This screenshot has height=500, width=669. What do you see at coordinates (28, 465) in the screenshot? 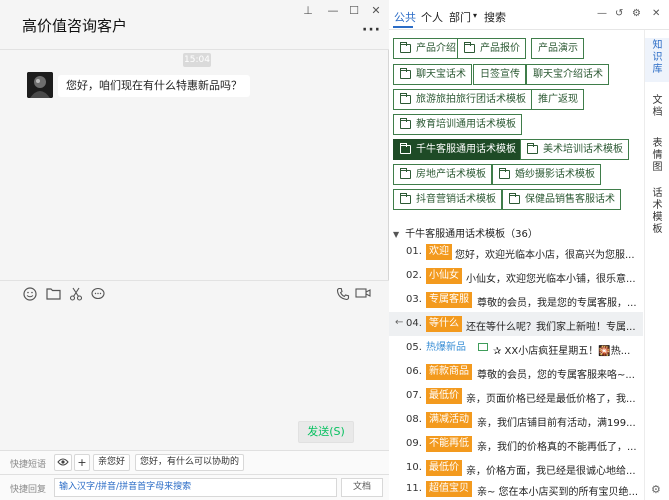
I see `quick-phrase-label: 快捷短语` at bounding box center [28, 465].